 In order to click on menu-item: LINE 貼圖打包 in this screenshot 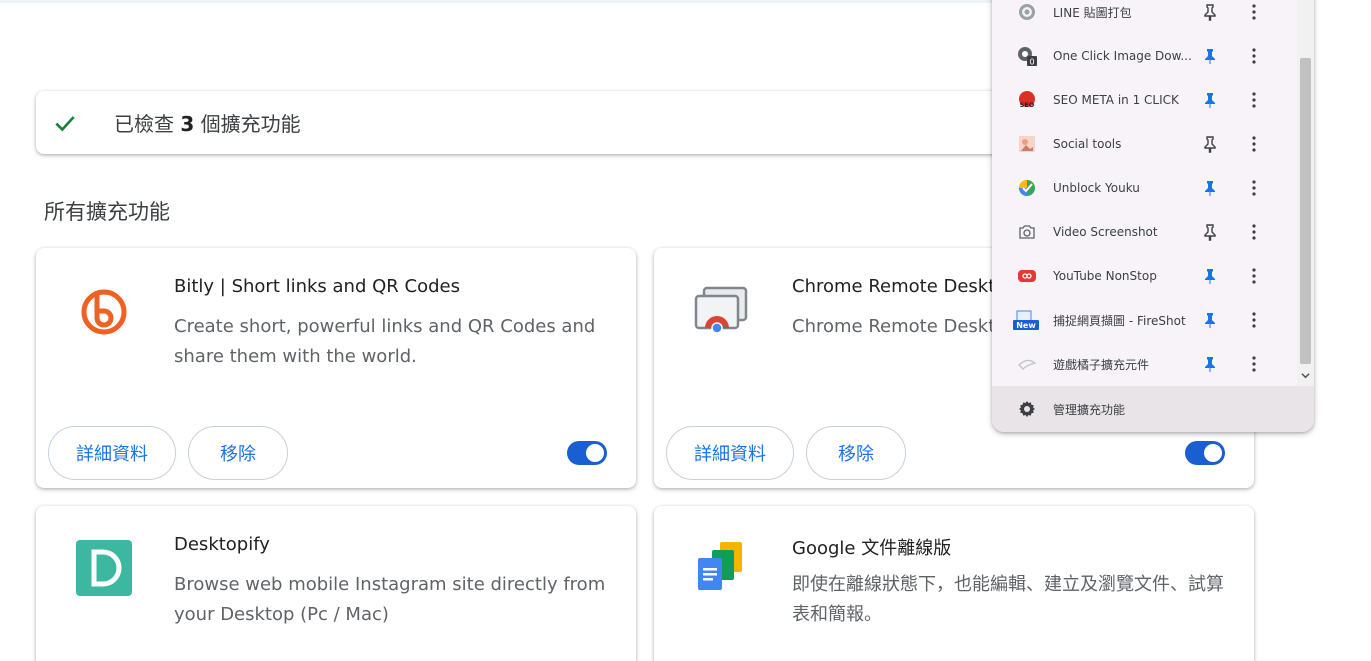, I will do `click(1145, 17)`.